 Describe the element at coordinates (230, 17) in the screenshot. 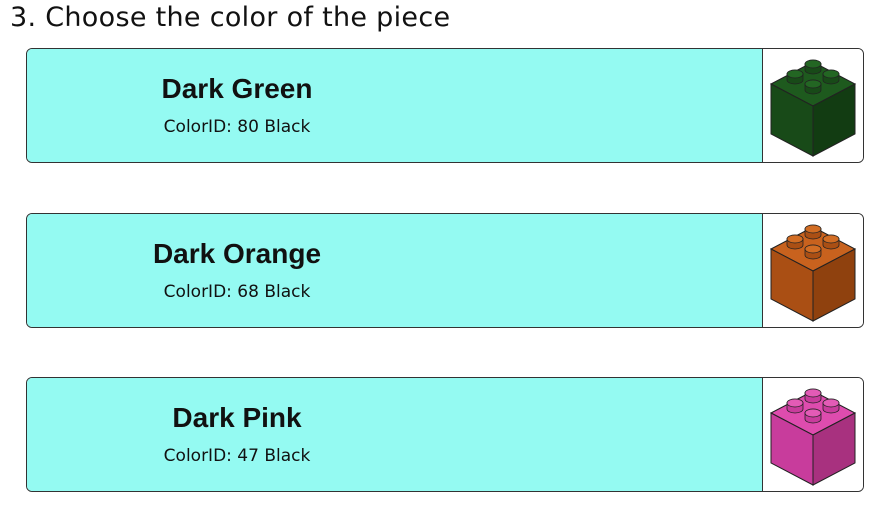

I see `step-heading: 3. Choose the color of the piece` at that location.